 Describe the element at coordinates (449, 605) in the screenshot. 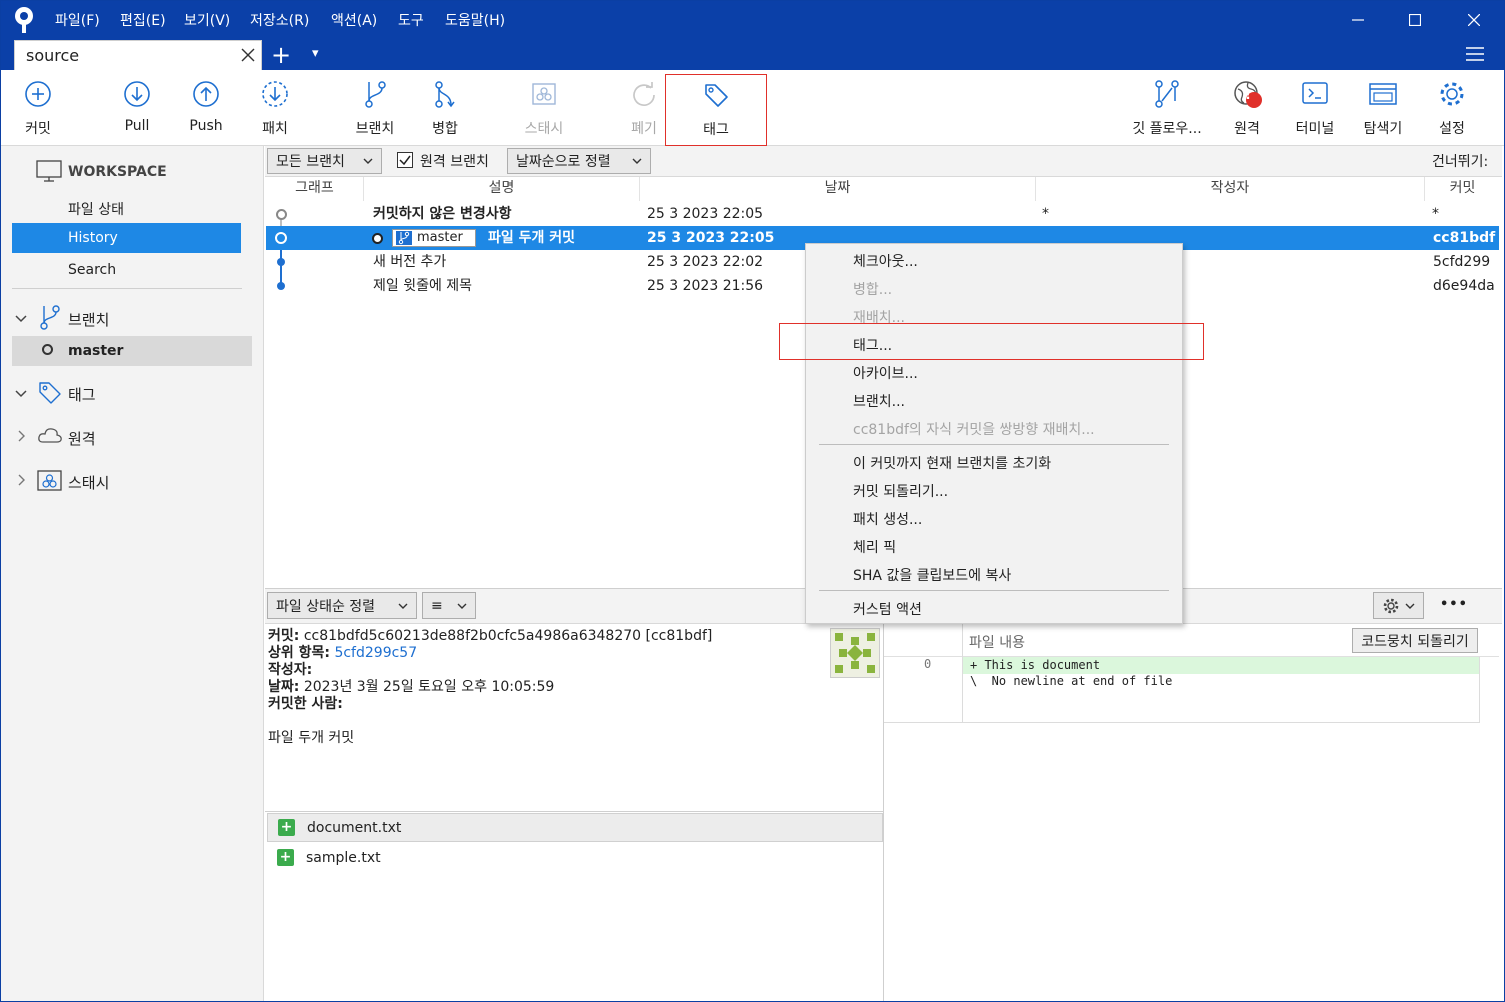

I see `view-mode-dropdown: ≡` at that location.